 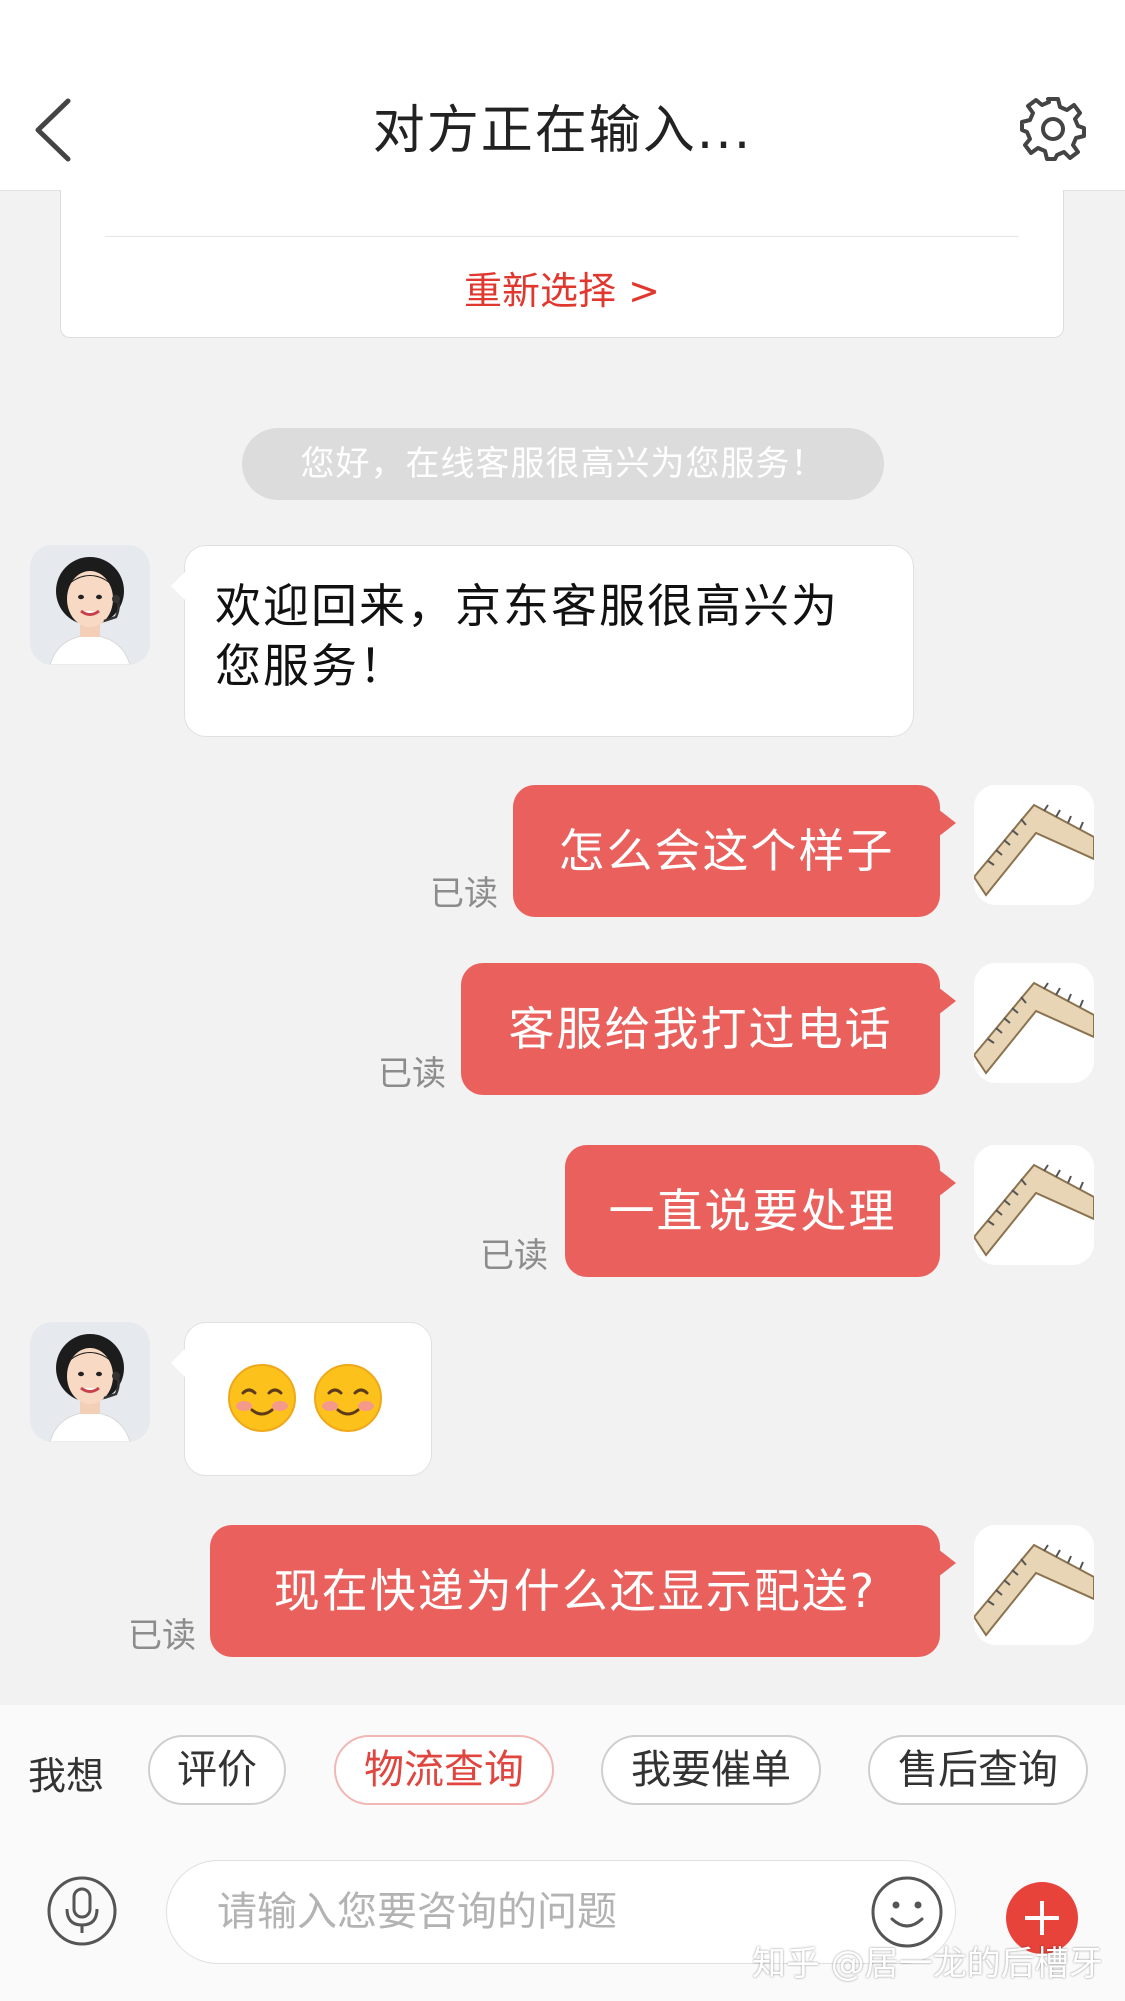 I want to click on voice-button, so click(x=82, y=1911).